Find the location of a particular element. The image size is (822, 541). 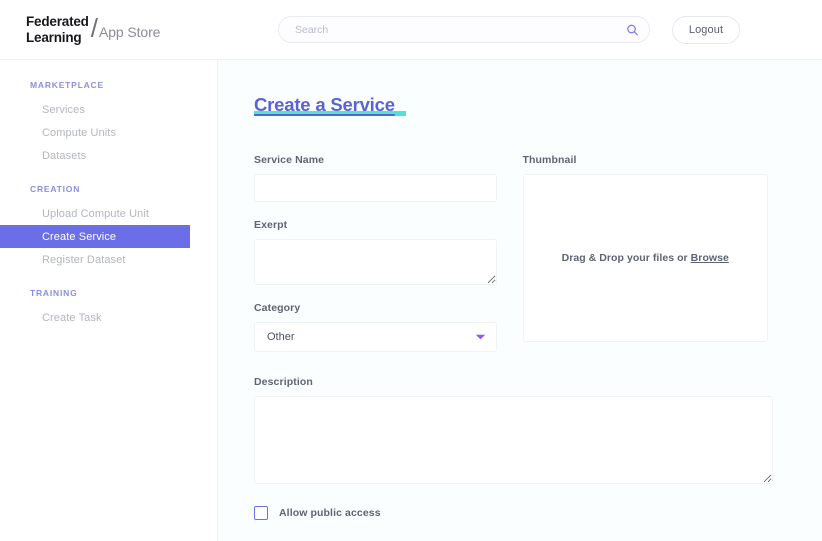

header-actions: Logout is located at coordinates (520, 29).